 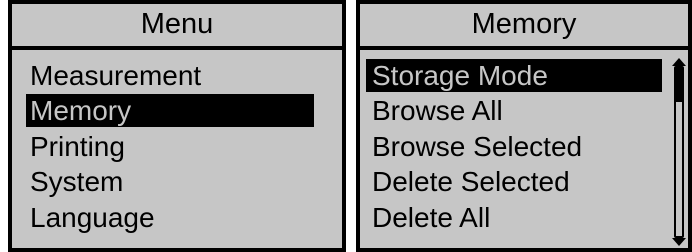 I want to click on menu-item-printing: Printing, so click(x=170, y=146).